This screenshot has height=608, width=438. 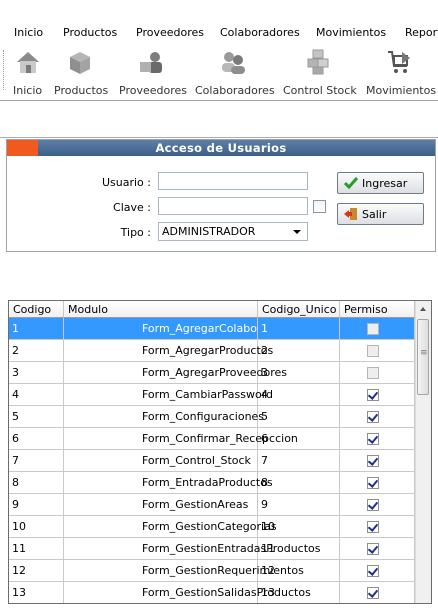 I want to click on toolbar-productos-button: Productos, so click(x=81, y=72).